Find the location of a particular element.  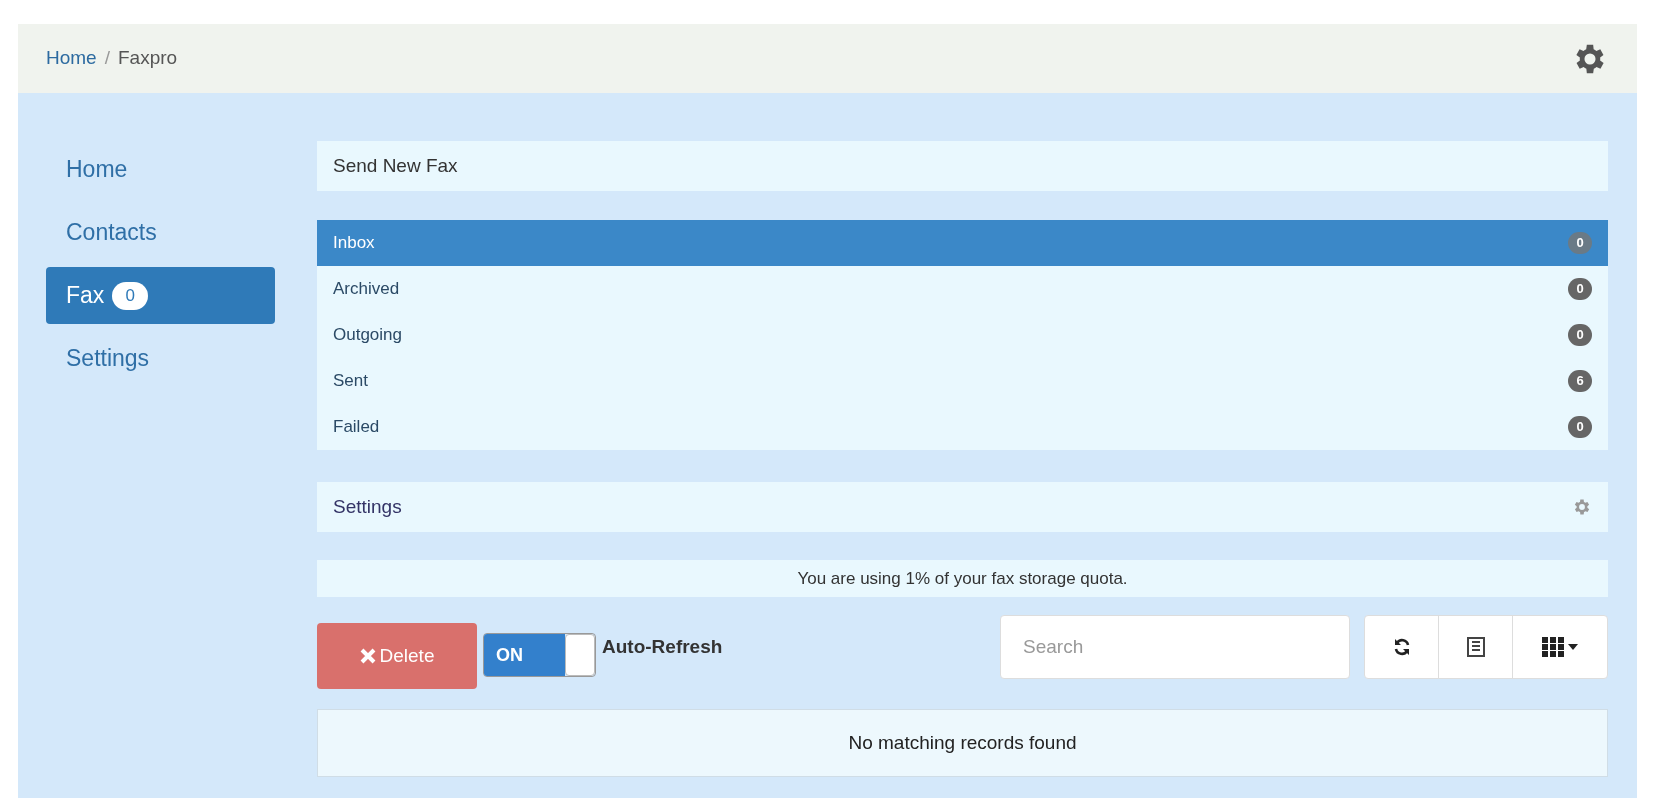

panel-title: Settings is located at coordinates (367, 506).